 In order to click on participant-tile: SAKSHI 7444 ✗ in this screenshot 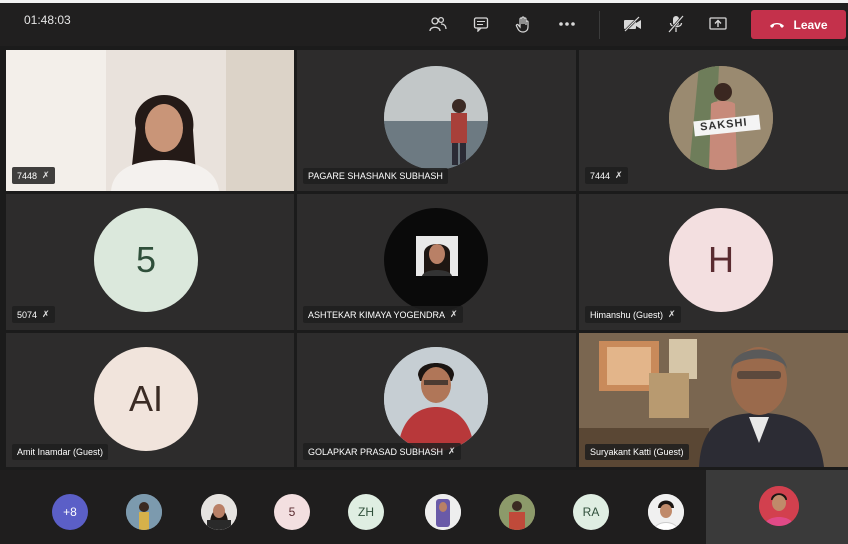, I will do `click(713, 120)`.